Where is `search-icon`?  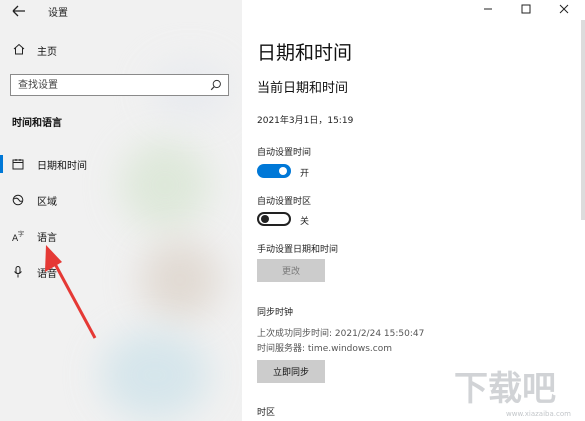
search-icon is located at coordinates (216, 85).